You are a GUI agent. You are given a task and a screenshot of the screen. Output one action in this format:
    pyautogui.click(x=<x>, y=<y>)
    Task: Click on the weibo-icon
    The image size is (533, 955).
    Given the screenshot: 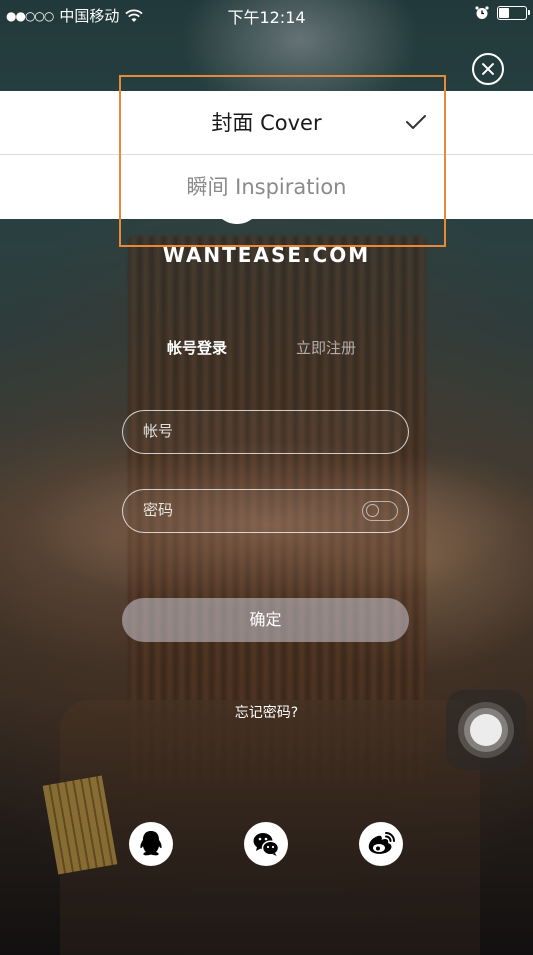 What is the action you would take?
    pyautogui.click(x=381, y=843)
    